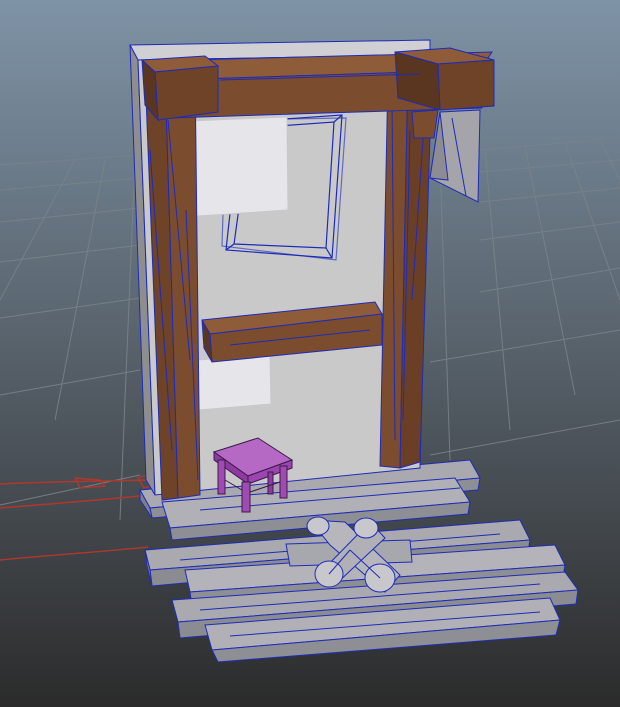  I want to click on paper-poster-bottom, so click(234, 382).